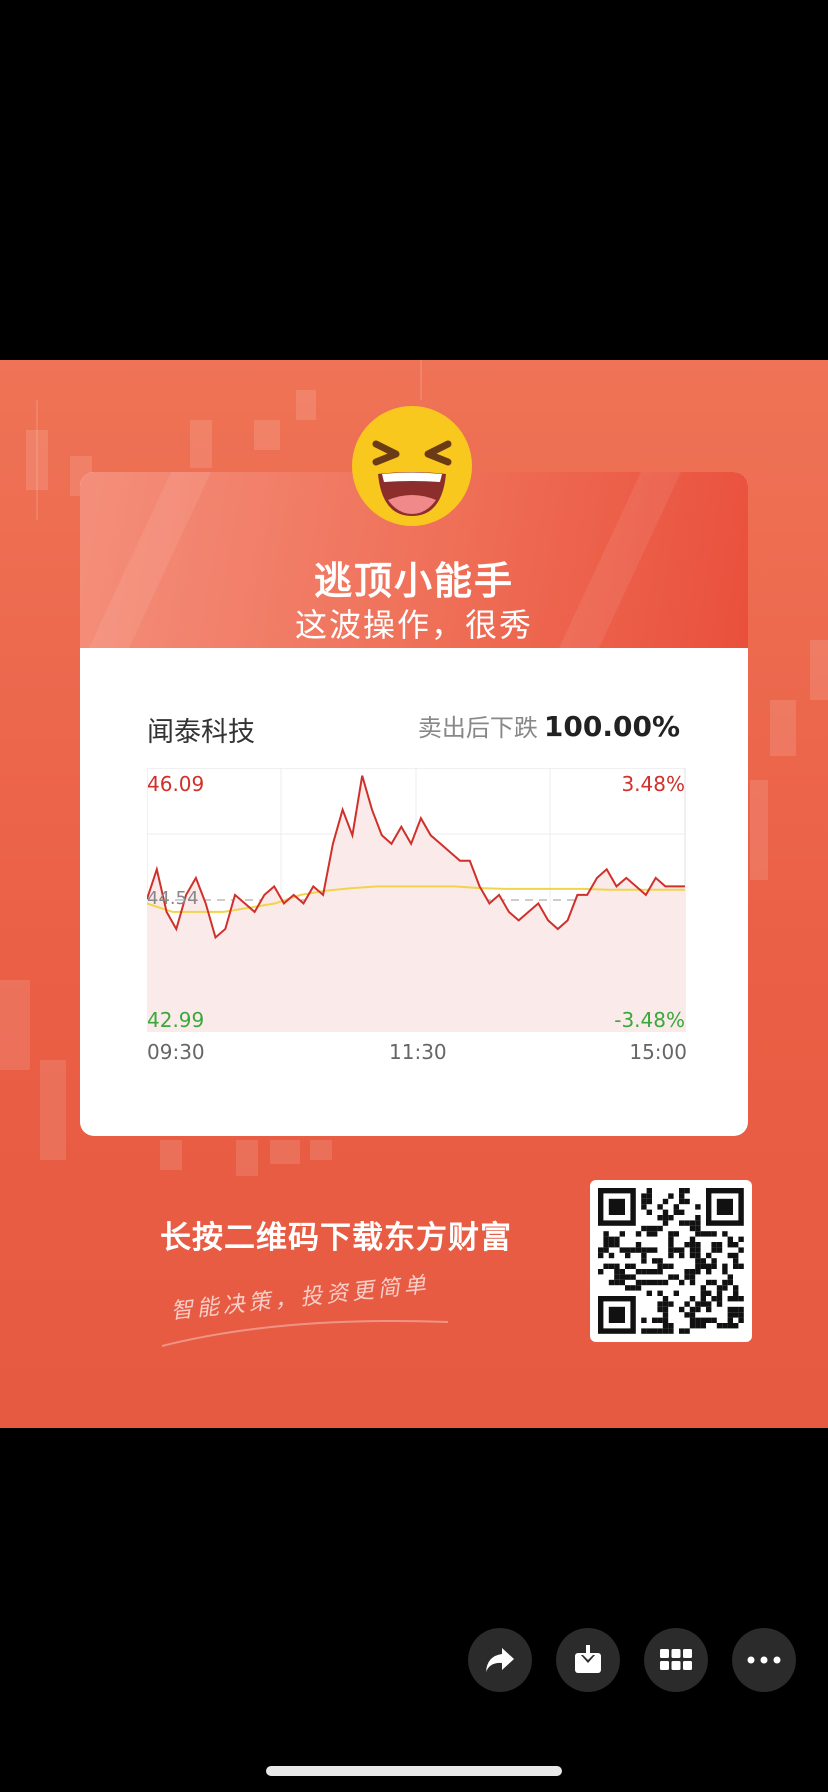 Image resolution: width=828 pixels, height=1792 pixels. Describe the element at coordinates (201, 732) in the screenshot. I see `stock-name: 闻泰科技` at that location.